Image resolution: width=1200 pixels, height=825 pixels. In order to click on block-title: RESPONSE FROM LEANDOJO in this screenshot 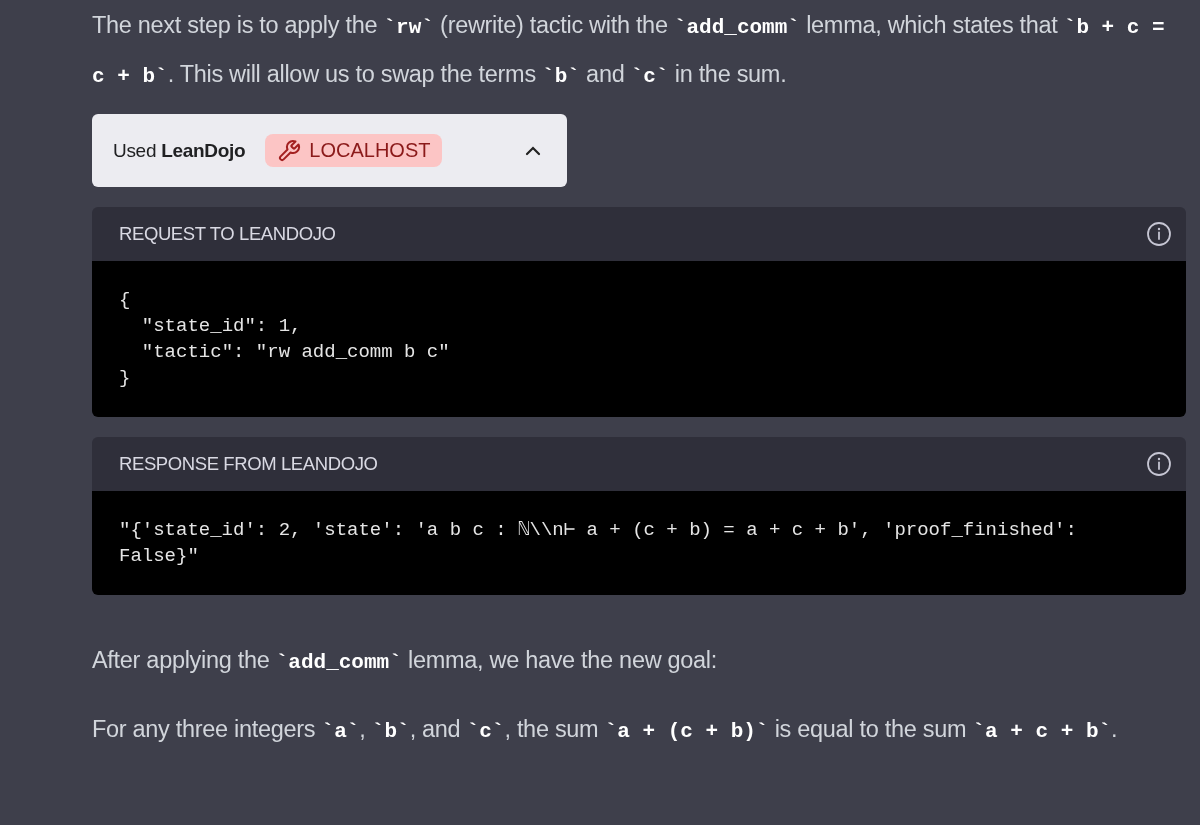, I will do `click(248, 464)`.